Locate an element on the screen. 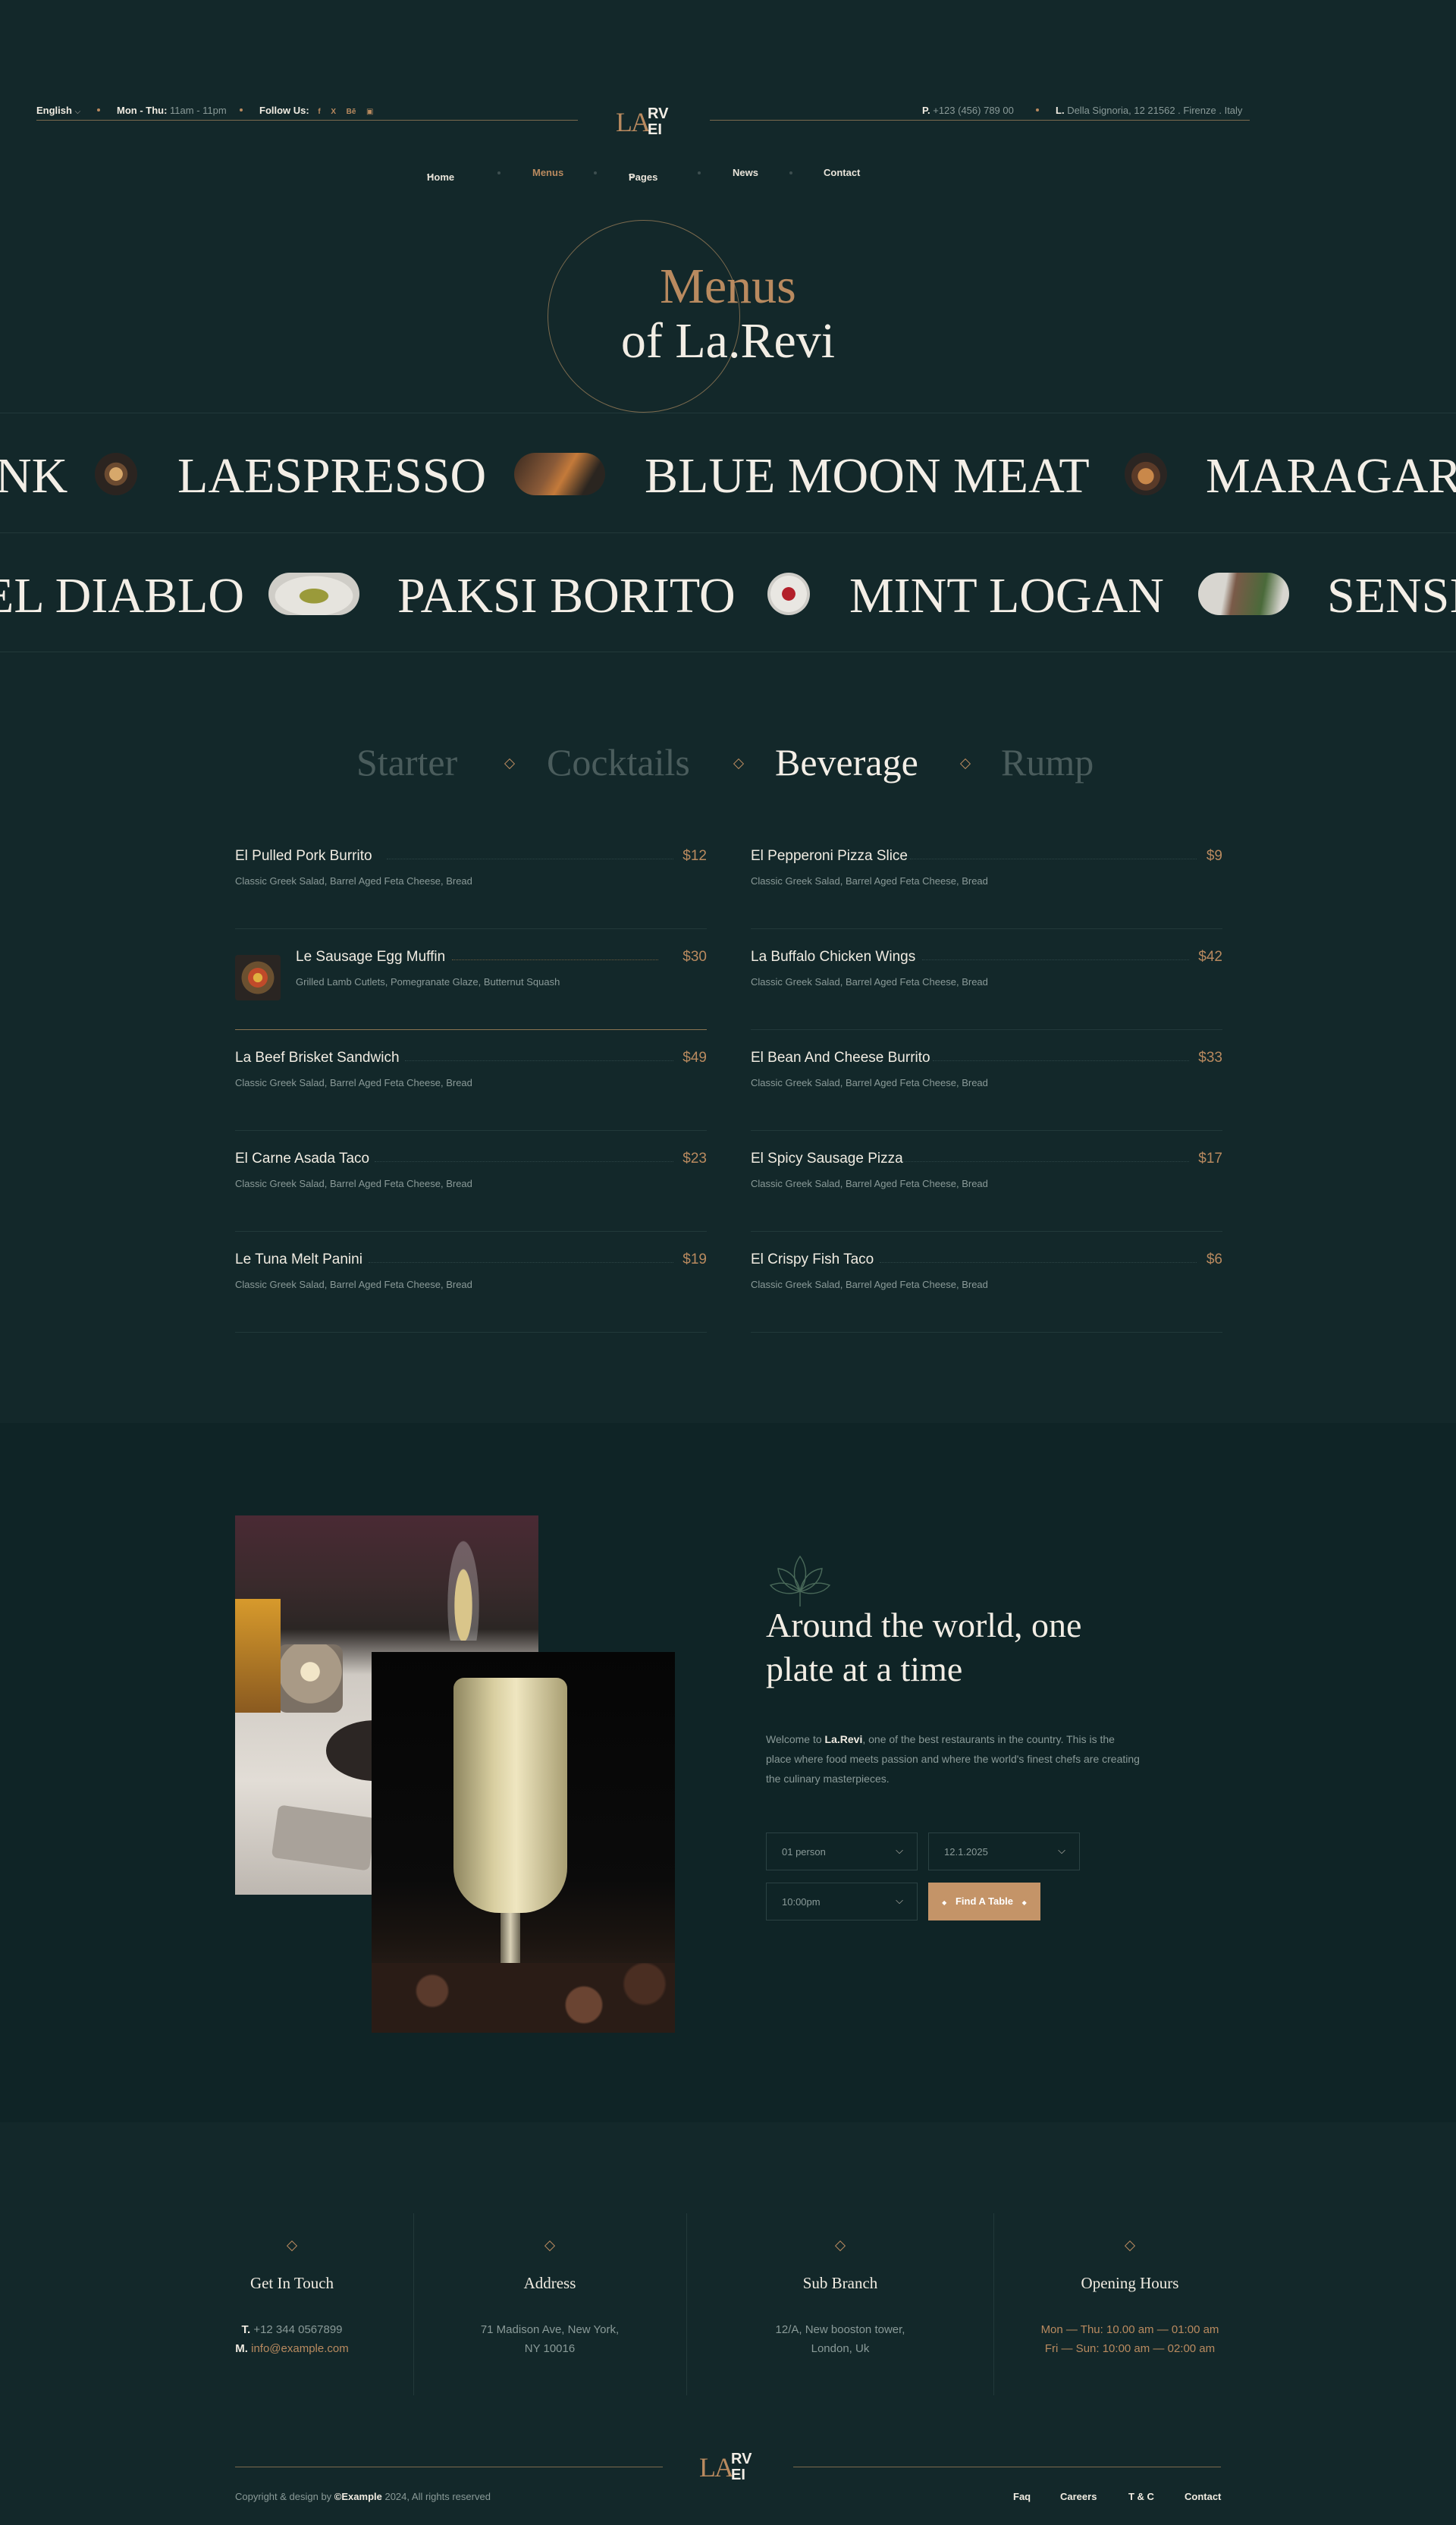 The width and height of the screenshot is (1456, 2525). site-logo: LA RV EI is located at coordinates (644, 123).